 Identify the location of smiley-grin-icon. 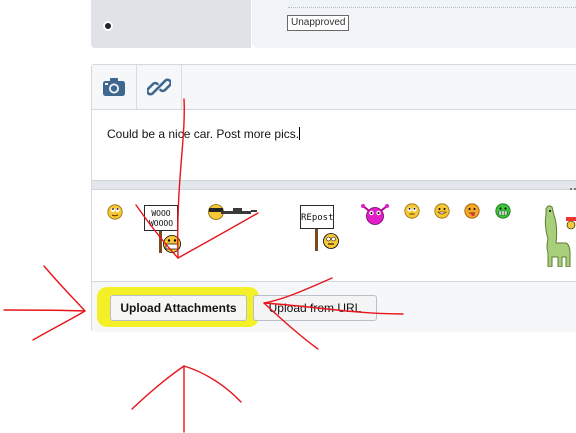
(442, 213).